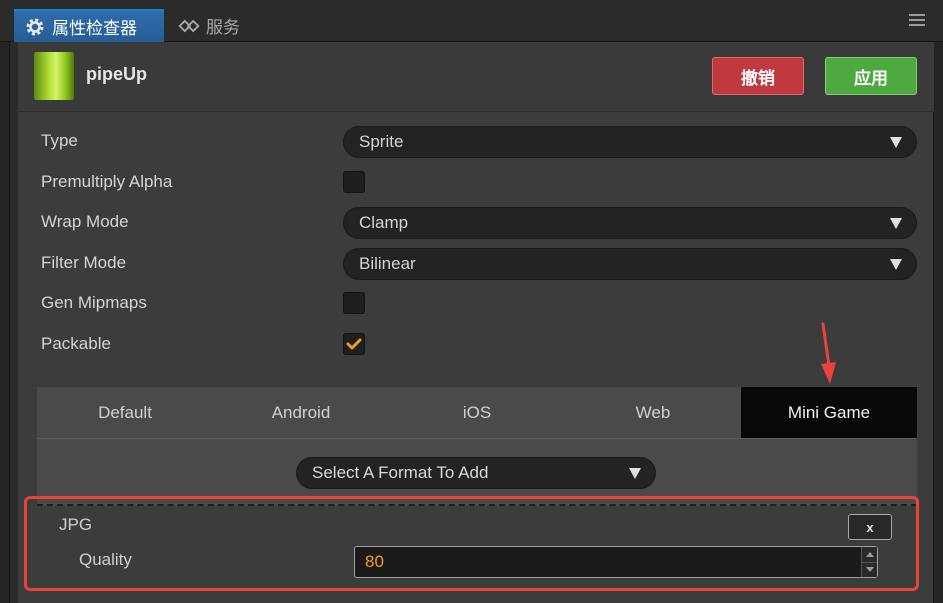 Image resolution: width=943 pixels, height=603 pixels. I want to click on premultiply-label: Premultiply Alpha, so click(107, 181).